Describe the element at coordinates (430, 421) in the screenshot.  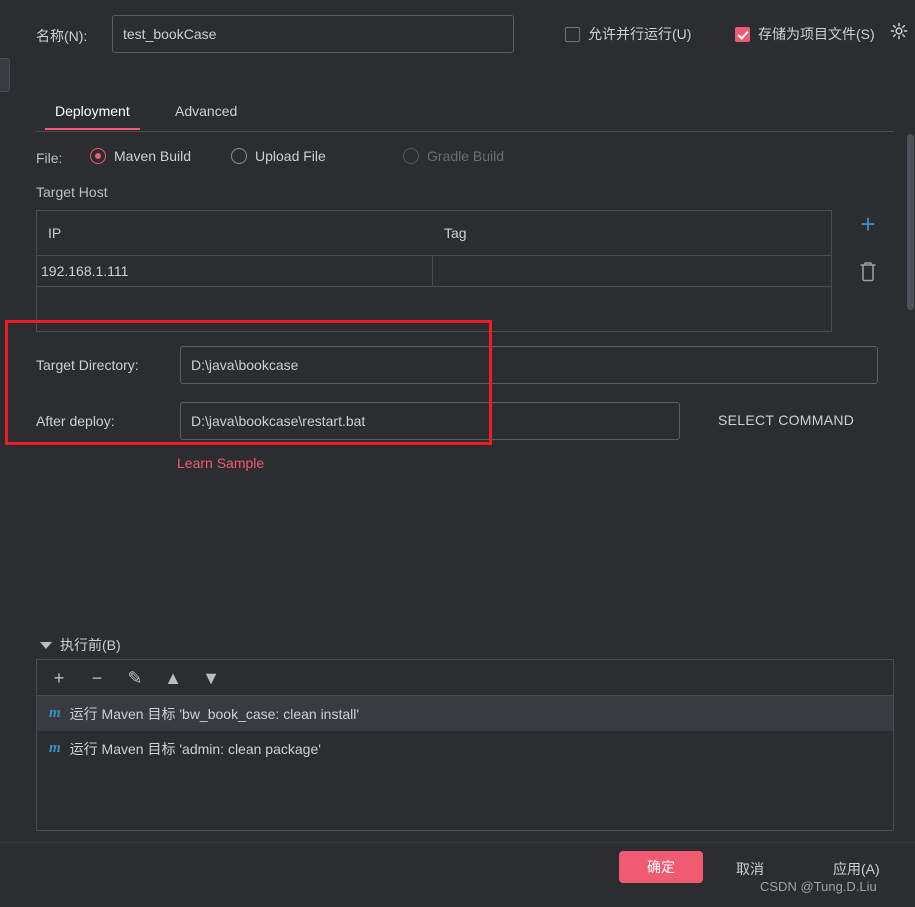
I see `after-deploy-input` at that location.